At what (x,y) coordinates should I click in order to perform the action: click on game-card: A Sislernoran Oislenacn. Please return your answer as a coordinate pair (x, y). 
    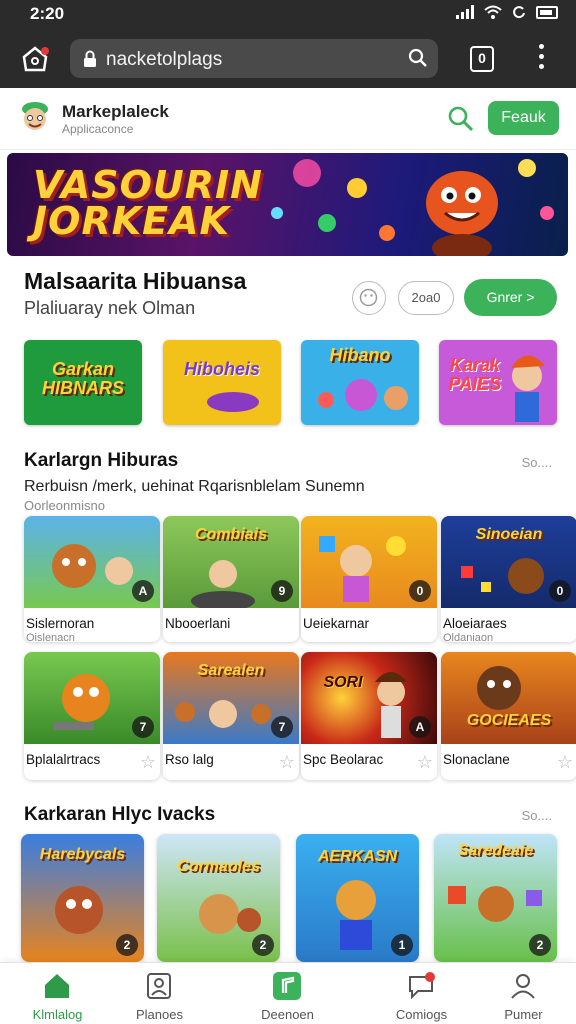
    Looking at the image, I should click on (92, 580).